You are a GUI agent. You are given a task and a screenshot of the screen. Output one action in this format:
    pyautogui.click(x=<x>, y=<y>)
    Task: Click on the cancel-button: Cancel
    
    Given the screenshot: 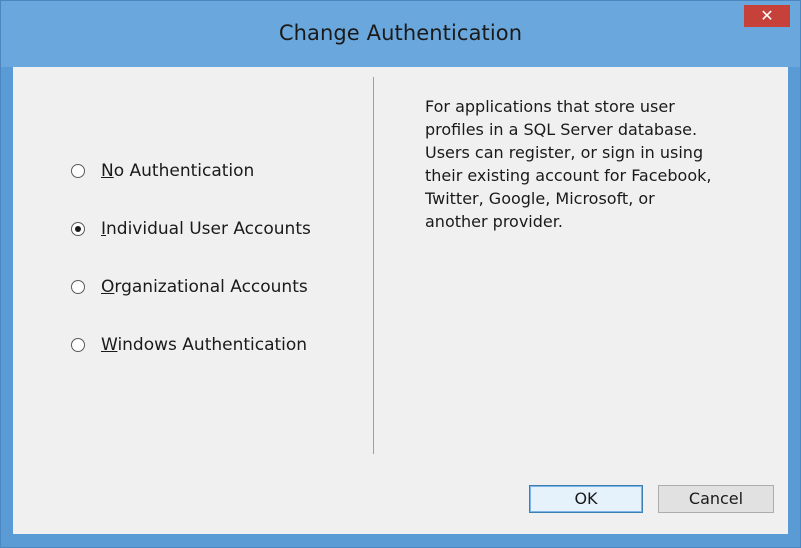 What is the action you would take?
    pyautogui.click(x=716, y=499)
    